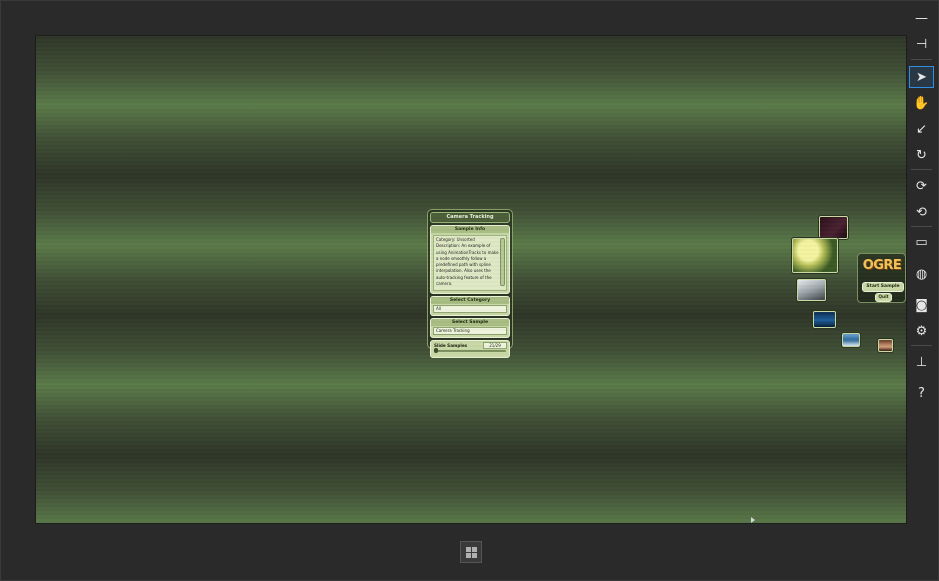  I want to click on windows-icon, so click(471, 552).